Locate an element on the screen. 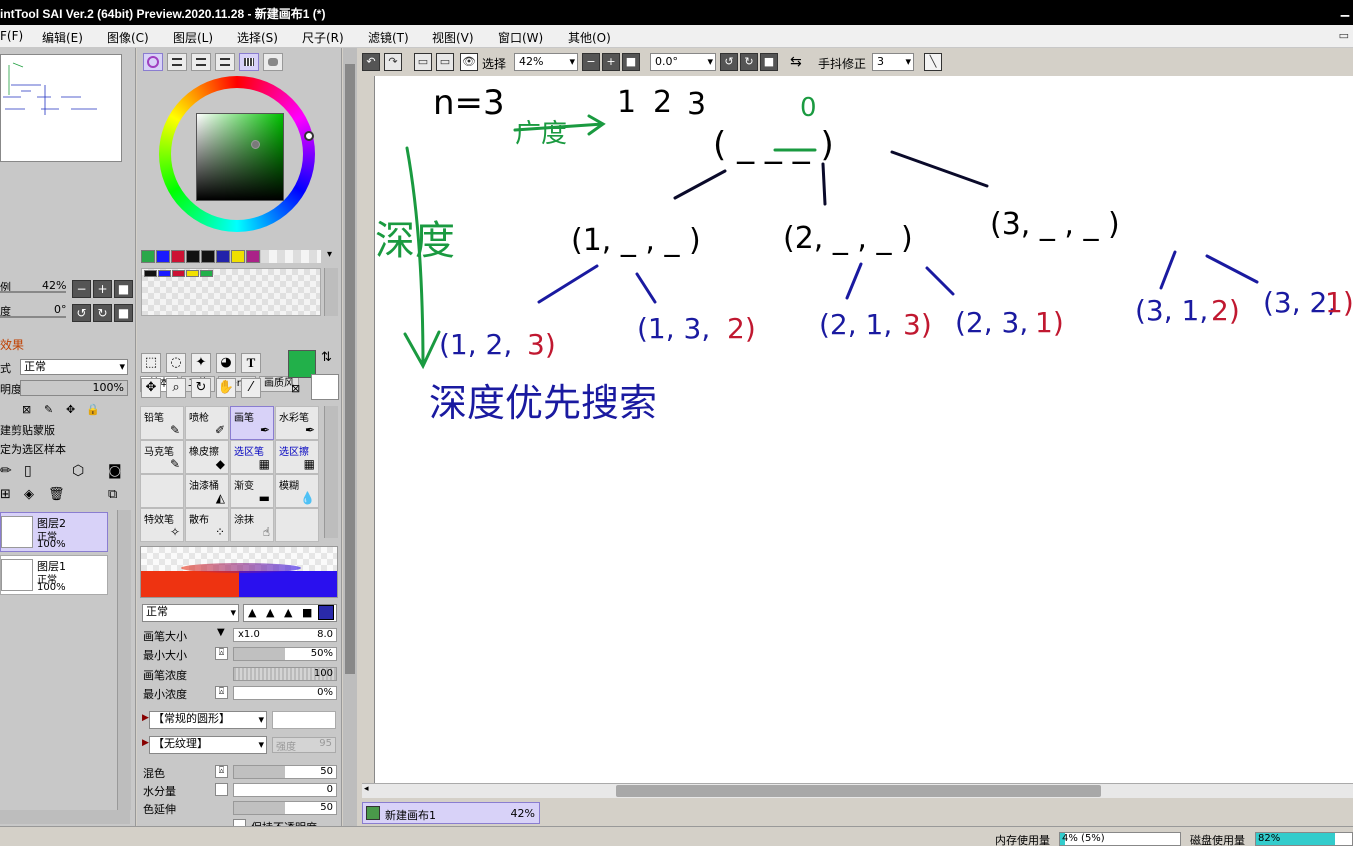 The image size is (1353, 846). eyedropper-icon: ⁄ is located at coordinates (251, 388).